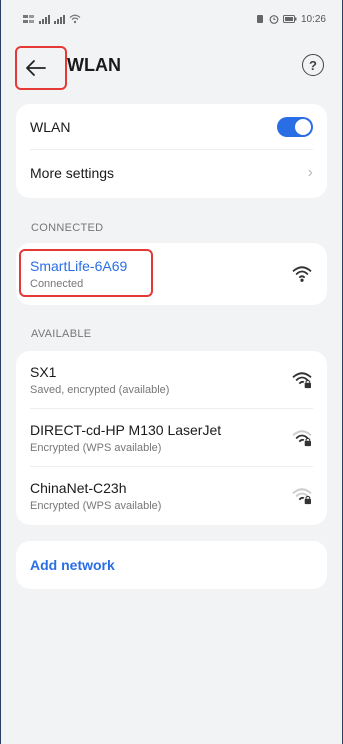 The width and height of the screenshot is (343, 744). Describe the element at coordinates (126, 430) in the screenshot. I see `network-ssid: DIRECT-cd-HP M130 LaserJet` at that location.